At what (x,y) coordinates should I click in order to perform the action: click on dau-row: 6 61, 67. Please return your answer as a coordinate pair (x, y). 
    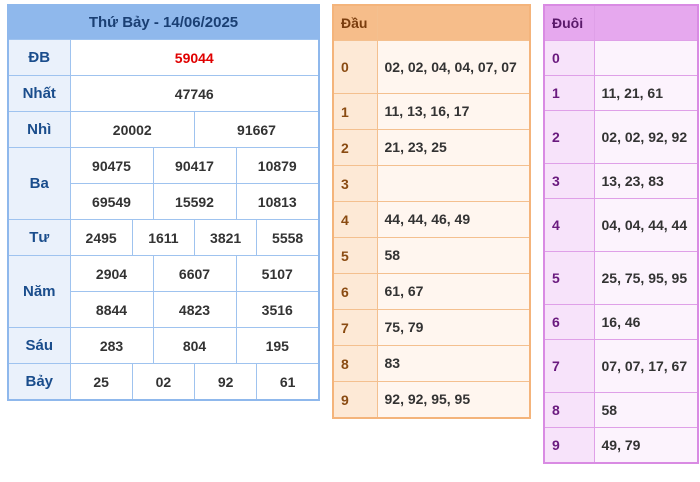
    Looking at the image, I should click on (431, 291).